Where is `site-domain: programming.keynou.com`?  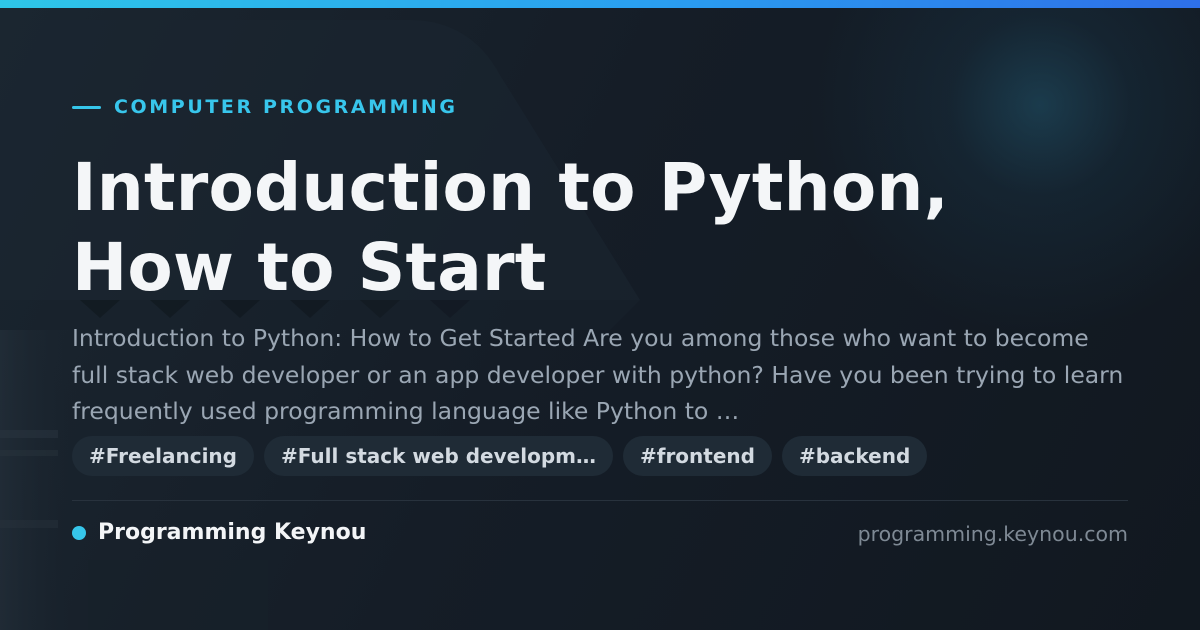 site-domain: programming.keynou.com is located at coordinates (993, 534).